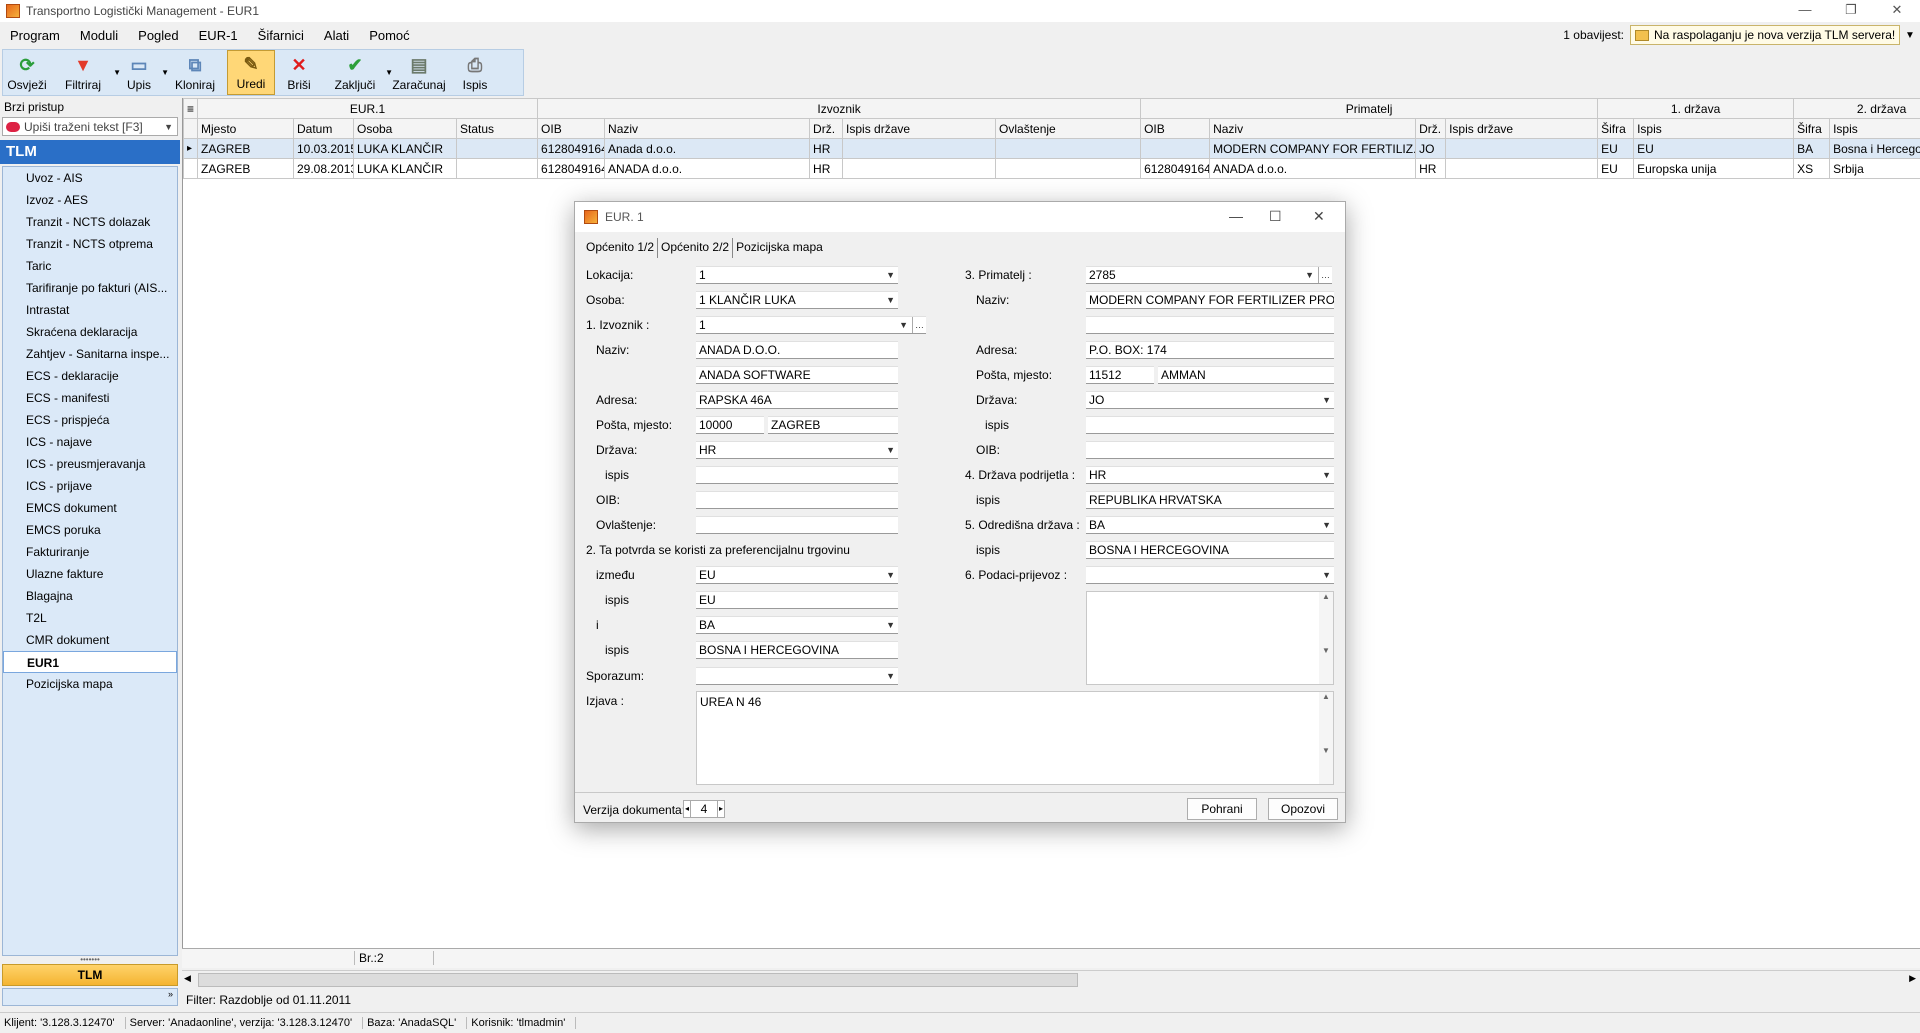  Describe the element at coordinates (90, 332) in the screenshot. I see `sidebar-item: Skraćena deklaracija` at that location.